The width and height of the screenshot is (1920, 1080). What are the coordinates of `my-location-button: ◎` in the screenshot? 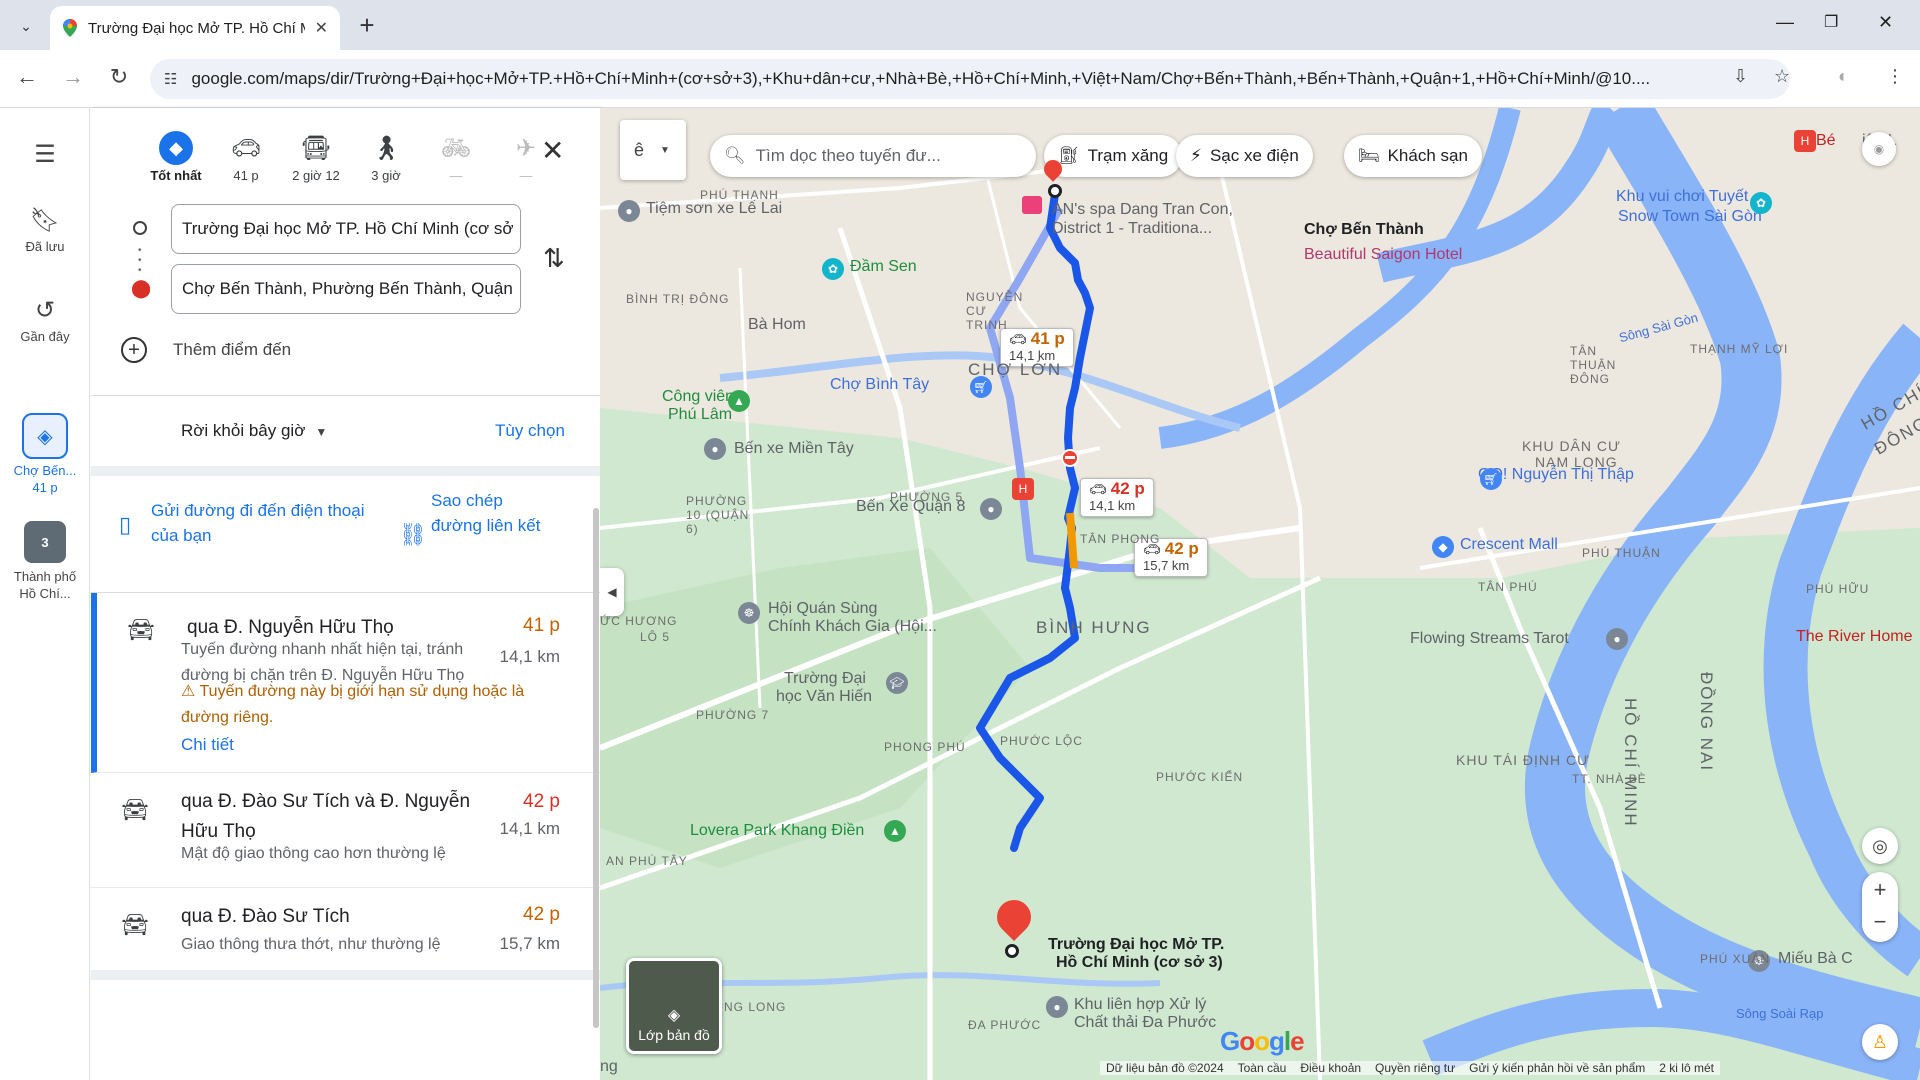 It's located at (1880, 846).